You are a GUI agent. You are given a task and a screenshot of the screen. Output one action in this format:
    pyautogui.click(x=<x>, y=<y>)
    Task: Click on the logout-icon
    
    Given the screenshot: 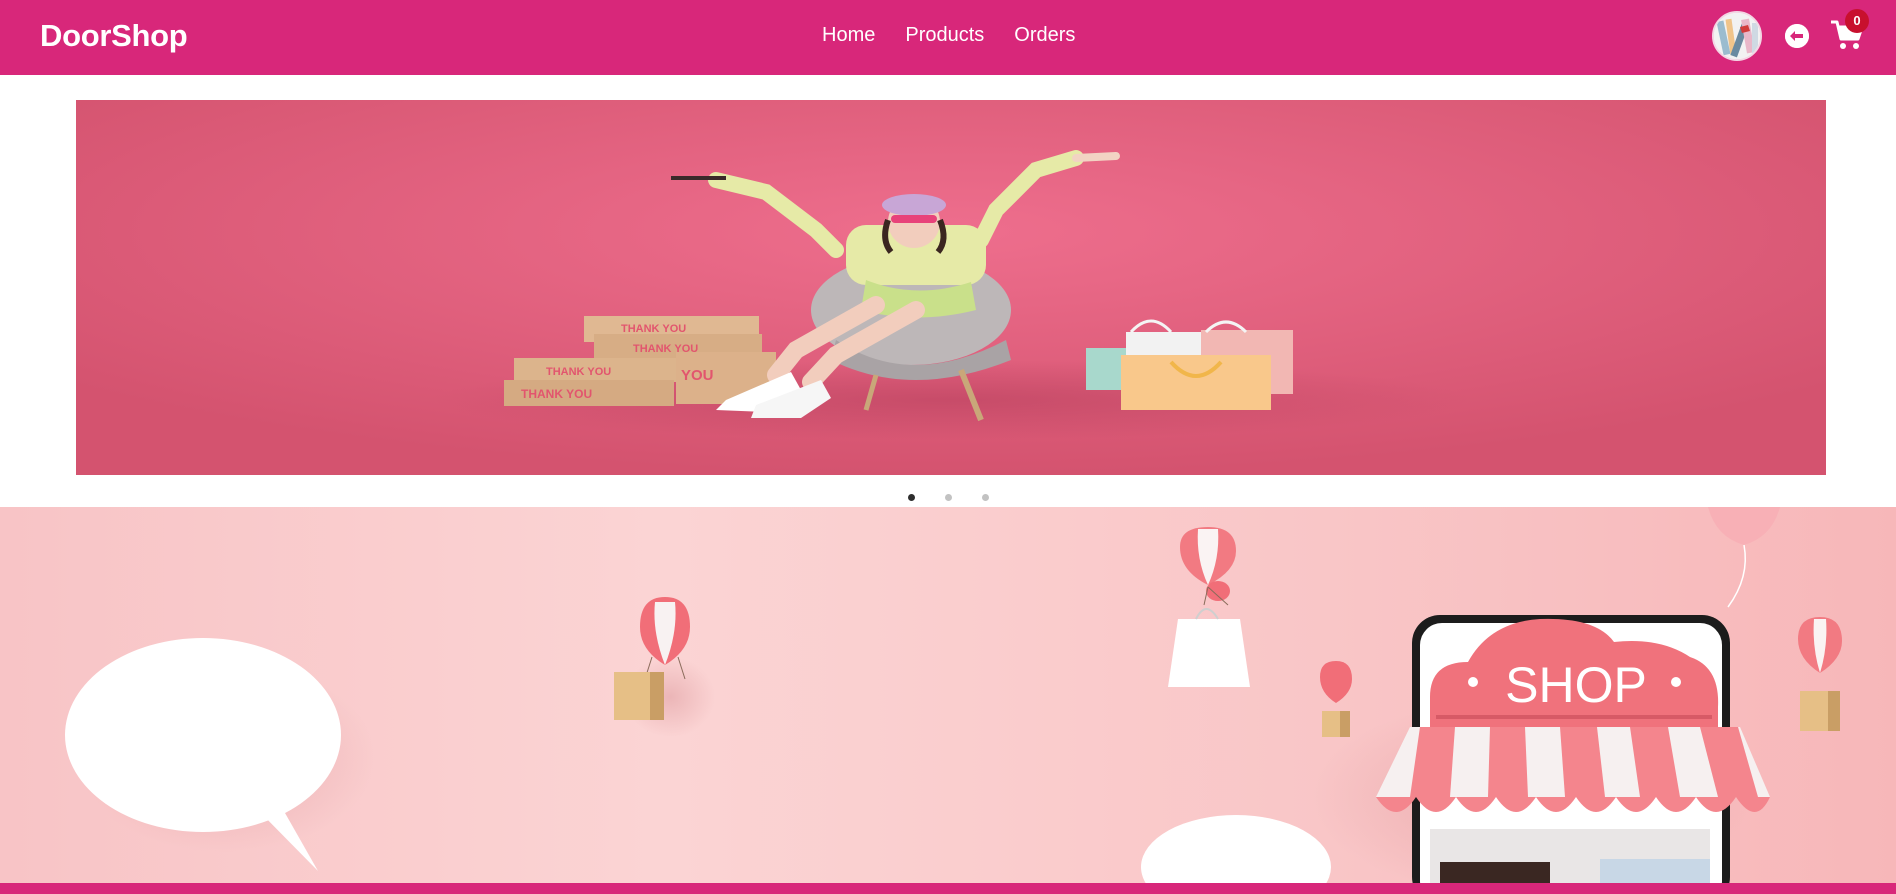 What is the action you would take?
    pyautogui.click(x=1797, y=36)
    